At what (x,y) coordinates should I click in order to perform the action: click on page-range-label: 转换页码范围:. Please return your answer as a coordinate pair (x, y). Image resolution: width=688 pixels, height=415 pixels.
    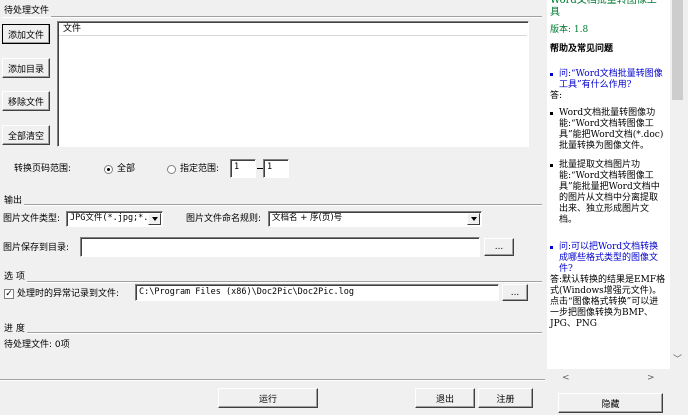
    Looking at the image, I should click on (43, 169).